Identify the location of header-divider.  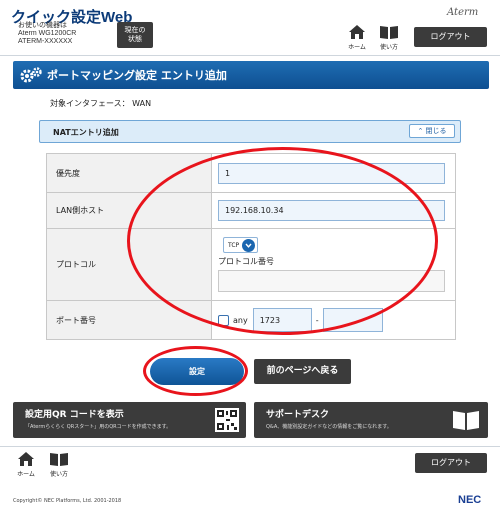
(250, 55).